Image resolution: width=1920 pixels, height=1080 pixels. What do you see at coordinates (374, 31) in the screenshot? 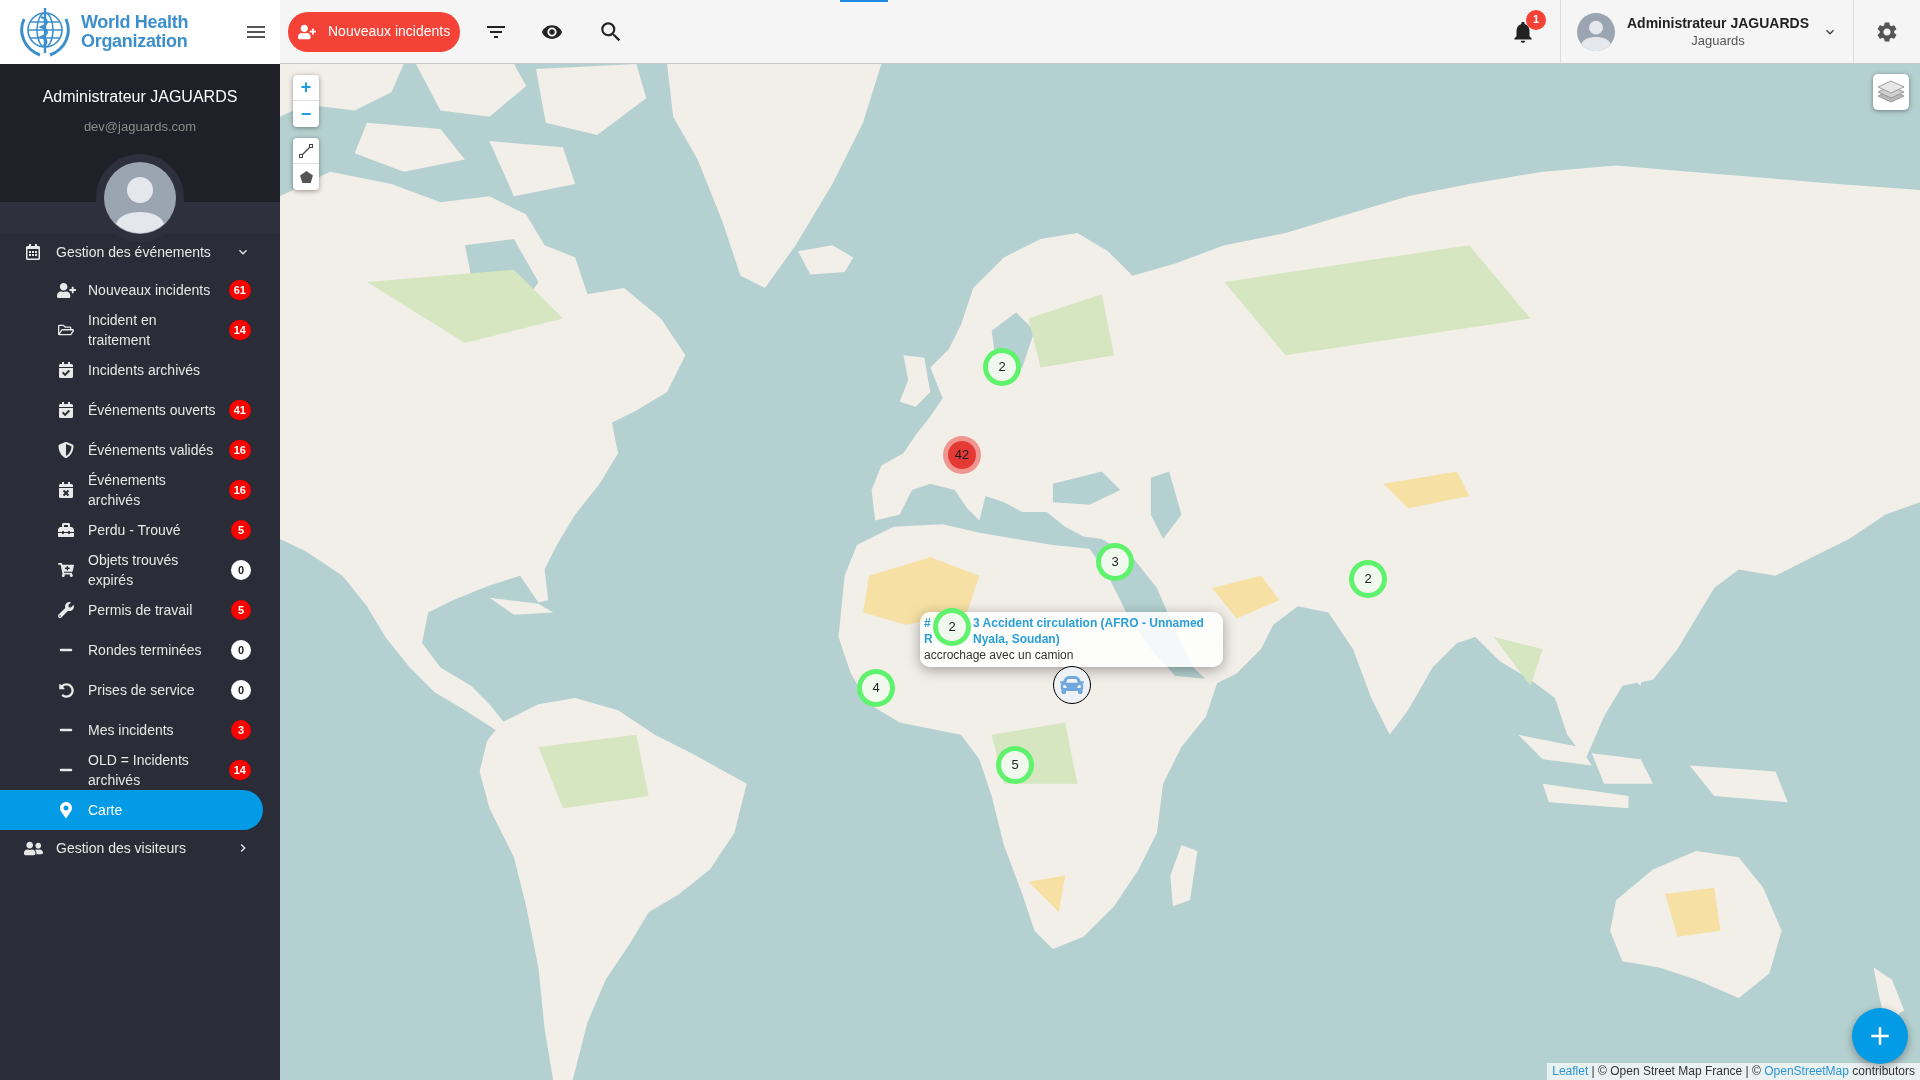
I see `new-incident-button: Nouveaux incidents` at bounding box center [374, 31].